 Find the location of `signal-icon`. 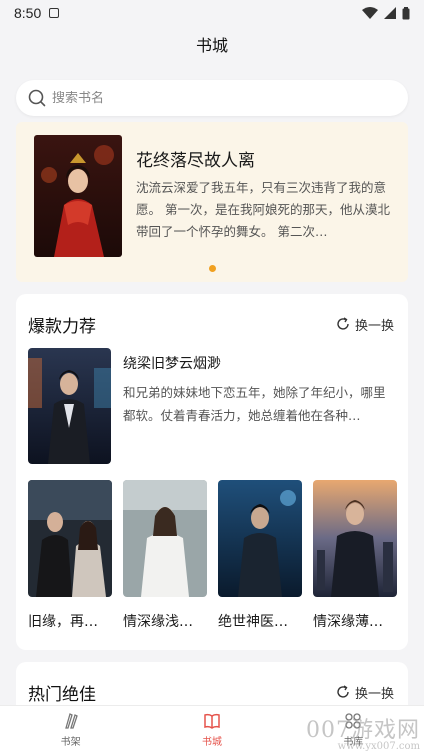

signal-icon is located at coordinates (390, 13).